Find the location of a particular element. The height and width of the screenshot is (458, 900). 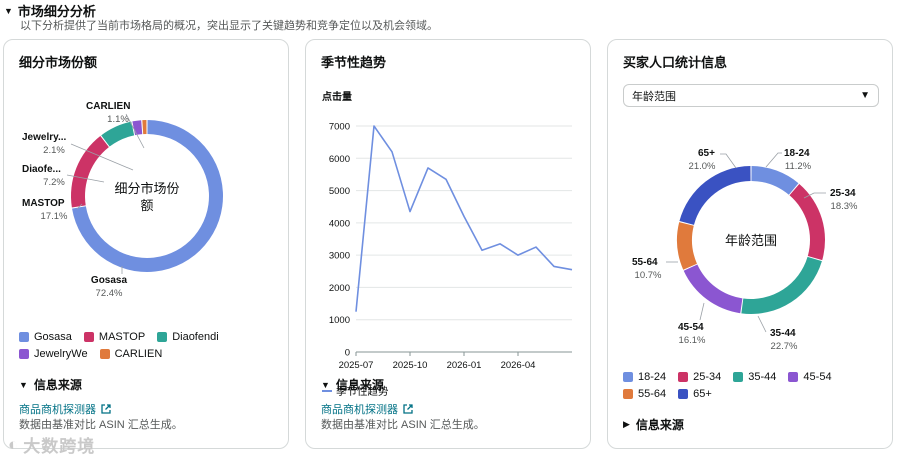

donut-slice-65- is located at coordinates (715, 195).